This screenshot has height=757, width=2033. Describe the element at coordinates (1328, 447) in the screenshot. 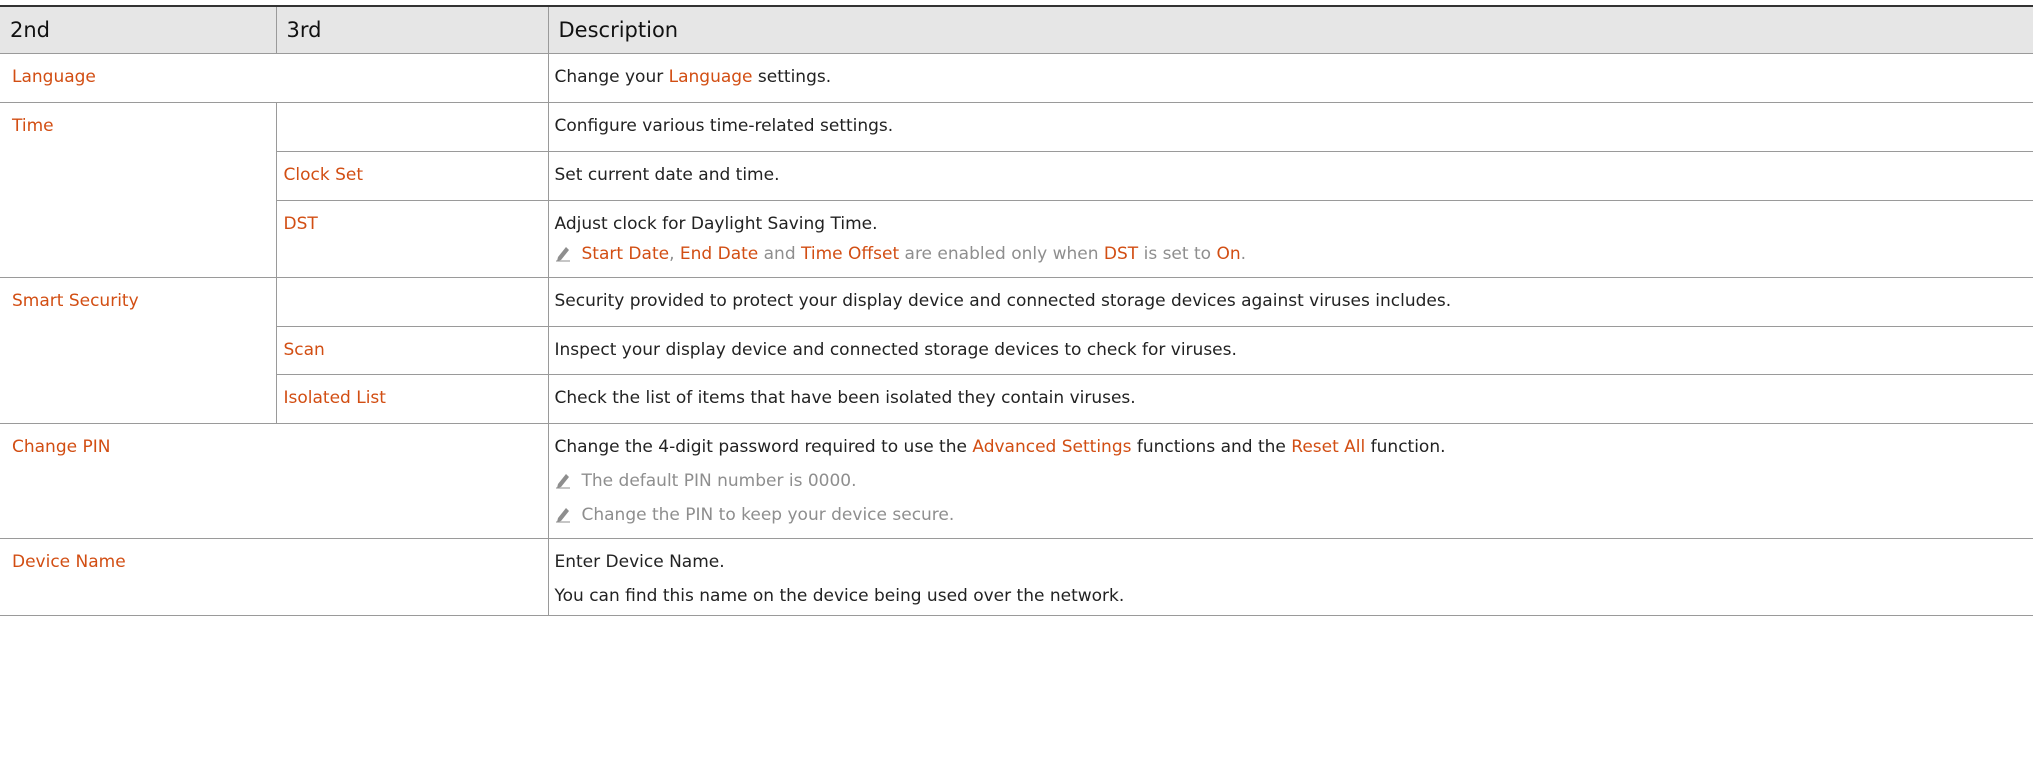

I see `reset-all-link: Reset All` at that location.